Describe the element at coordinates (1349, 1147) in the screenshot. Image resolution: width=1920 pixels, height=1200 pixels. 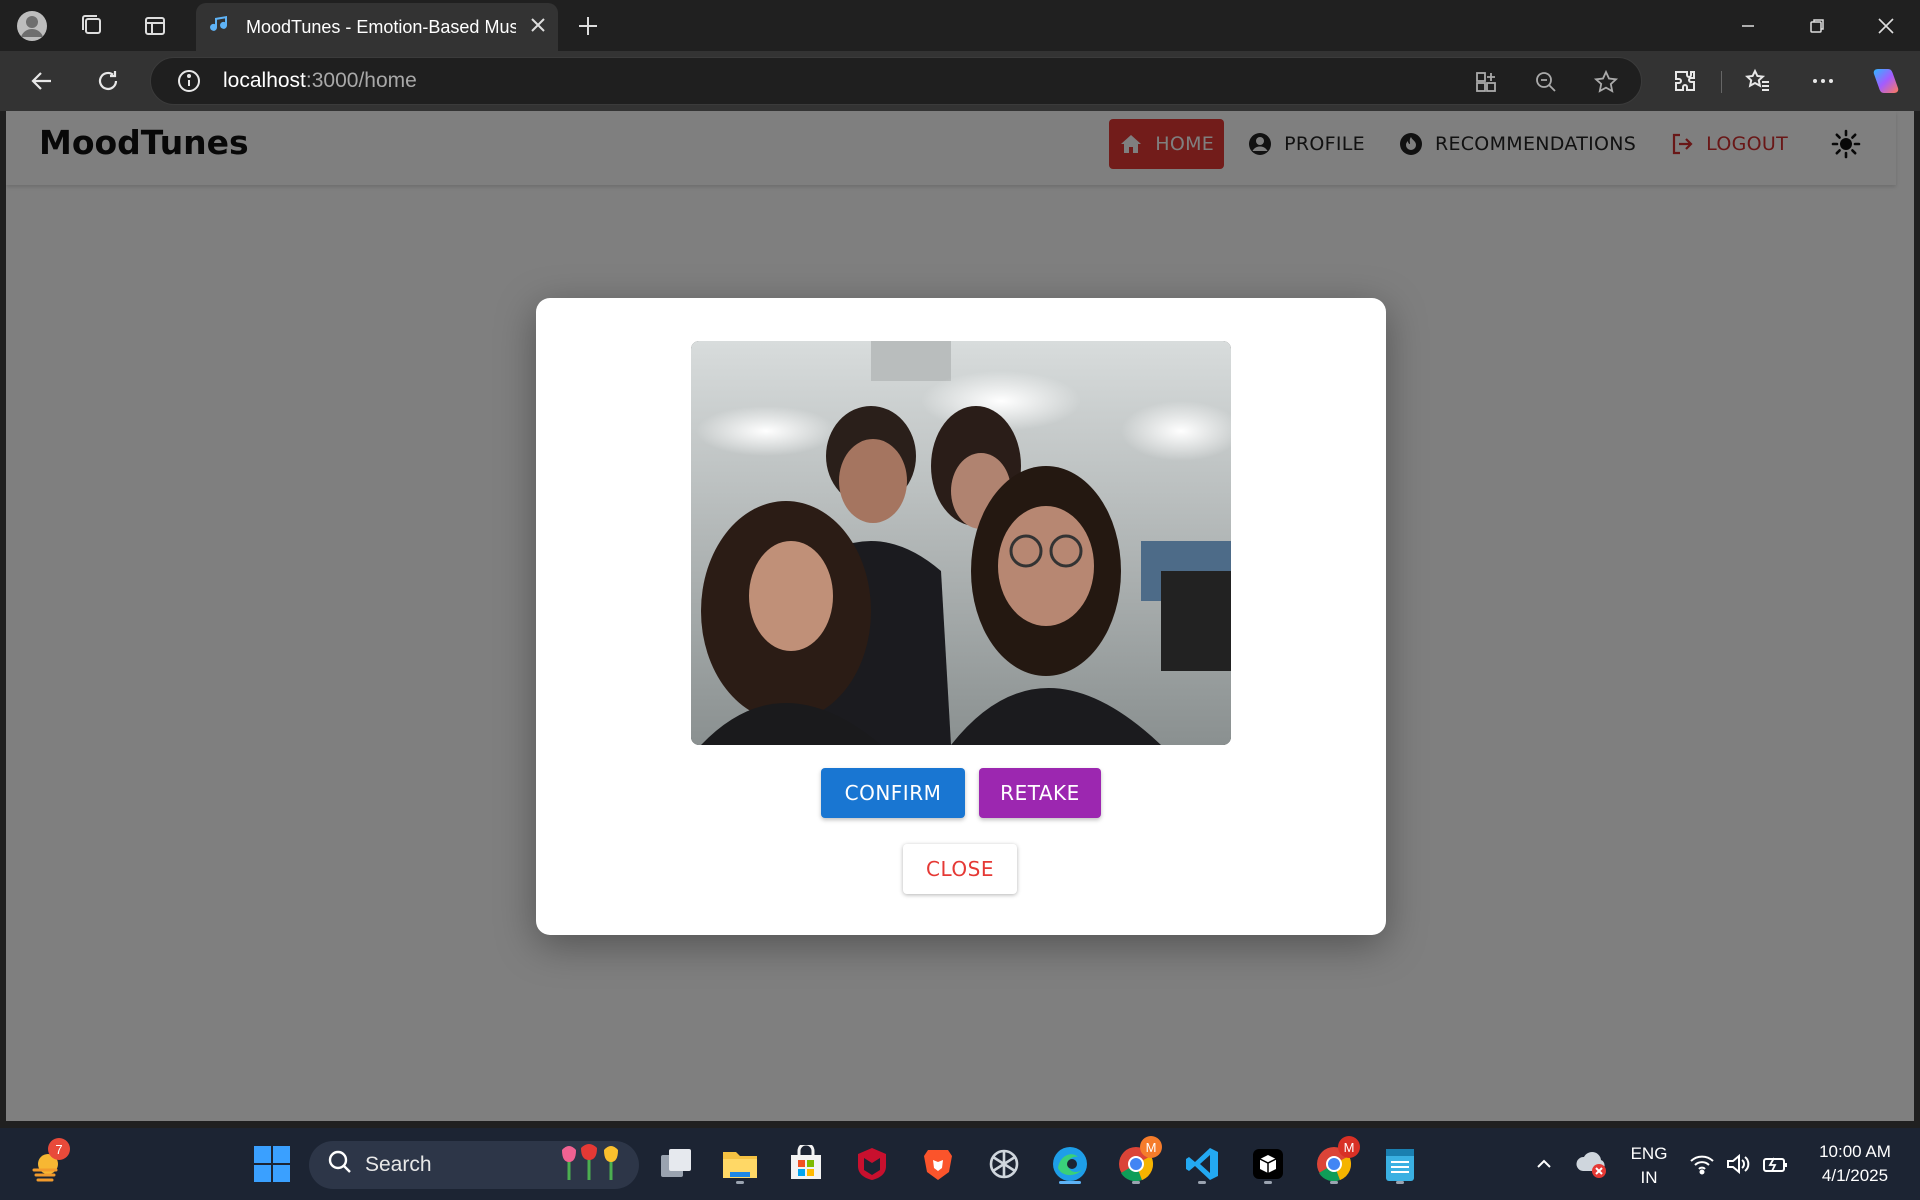
I see `chrome-badge: M` at that location.